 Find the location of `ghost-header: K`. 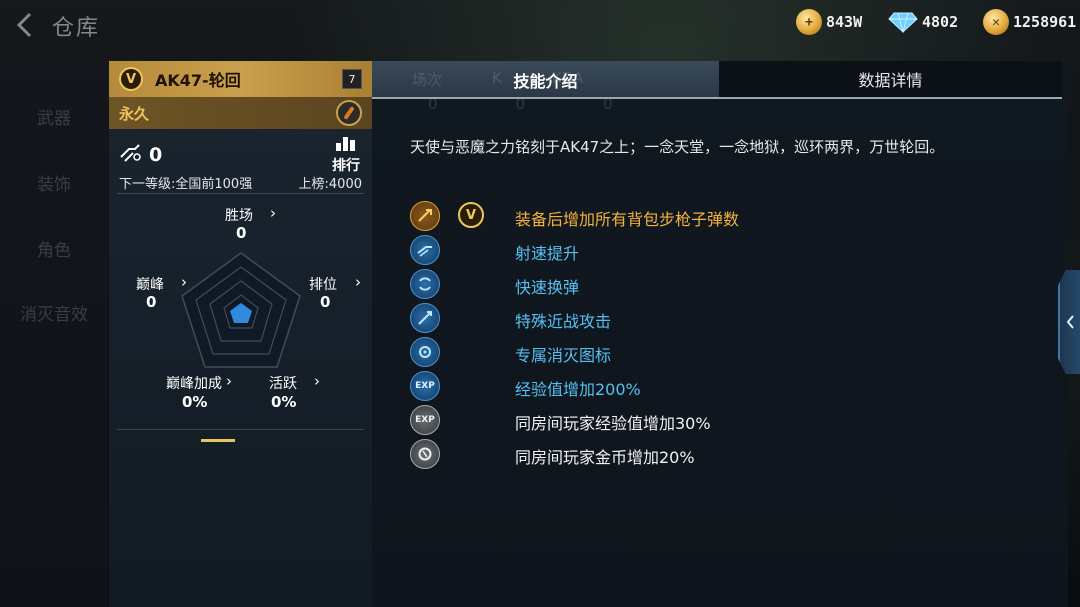

ghost-header: K is located at coordinates (497, 78).